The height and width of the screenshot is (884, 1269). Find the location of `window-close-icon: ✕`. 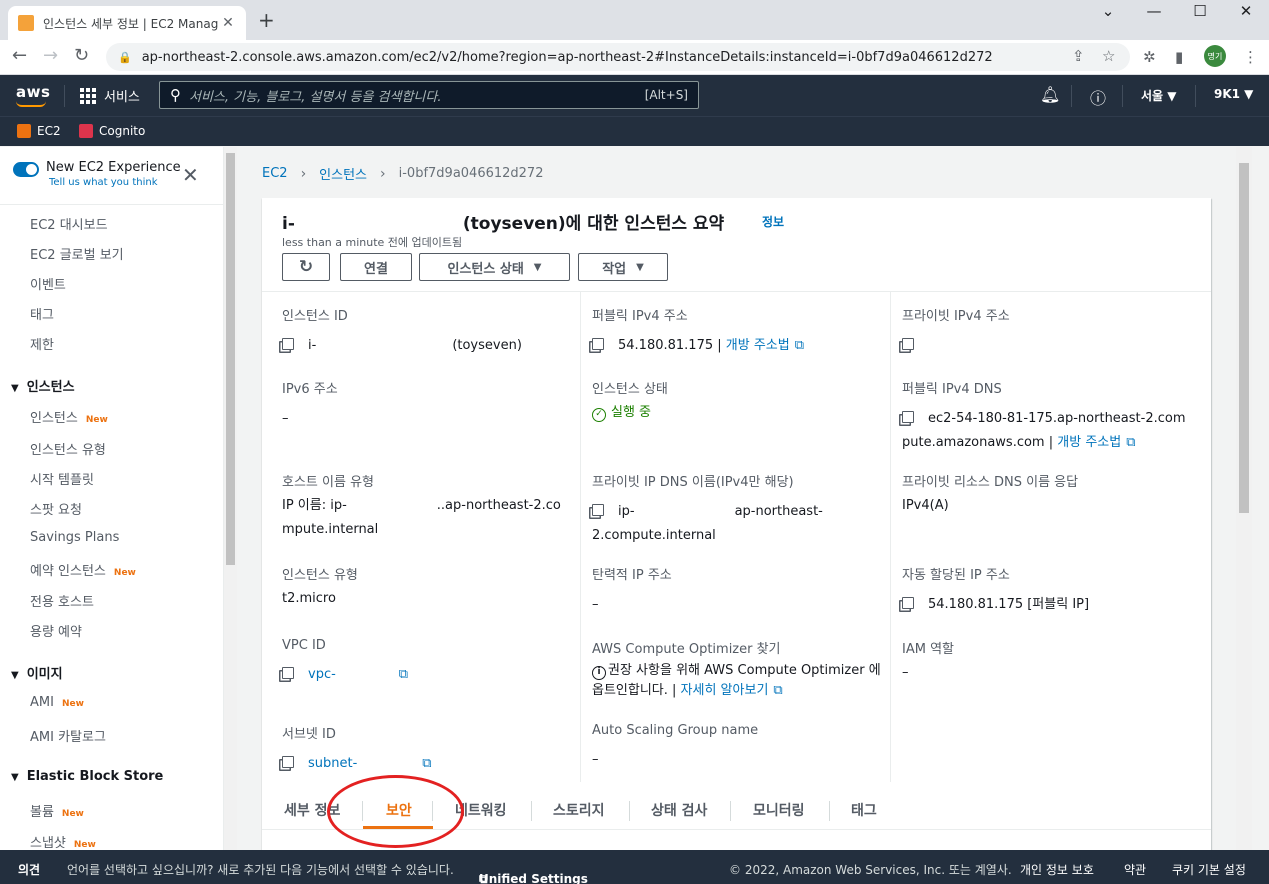

window-close-icon: ✕ is located at coordinates (1246, 11).